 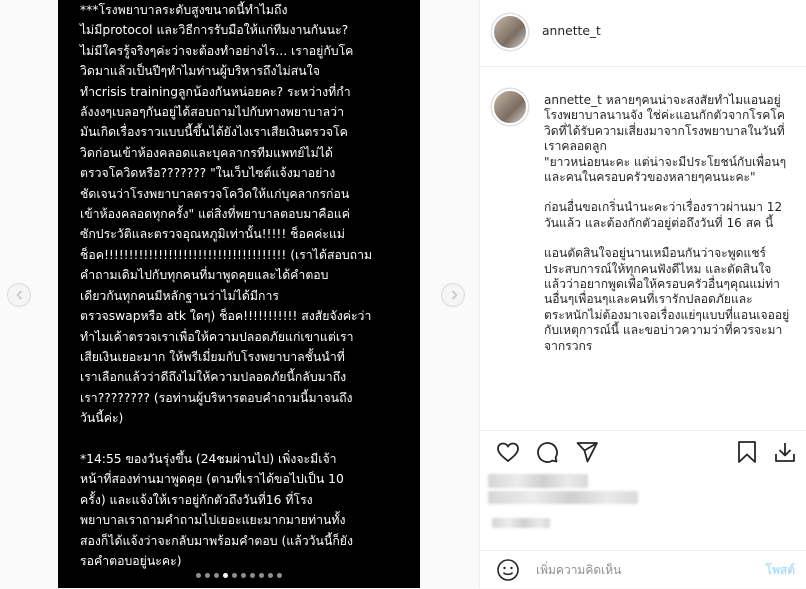 I want to click on carousel-indicator, so click(x=239, y=572).